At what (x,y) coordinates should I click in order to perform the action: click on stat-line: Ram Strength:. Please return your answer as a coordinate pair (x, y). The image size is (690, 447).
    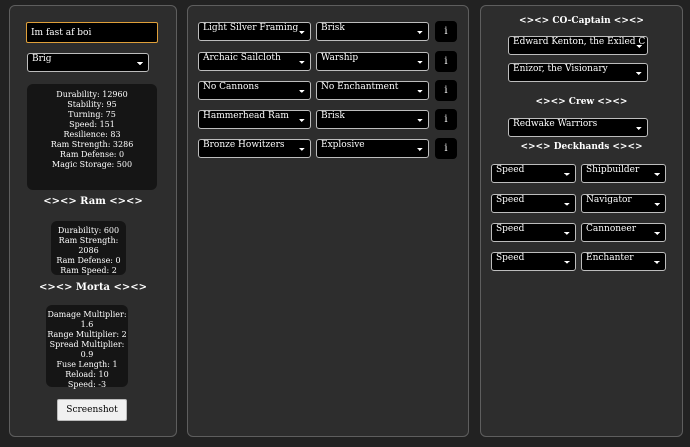
    Looking at the image, I should click on (88, 240).